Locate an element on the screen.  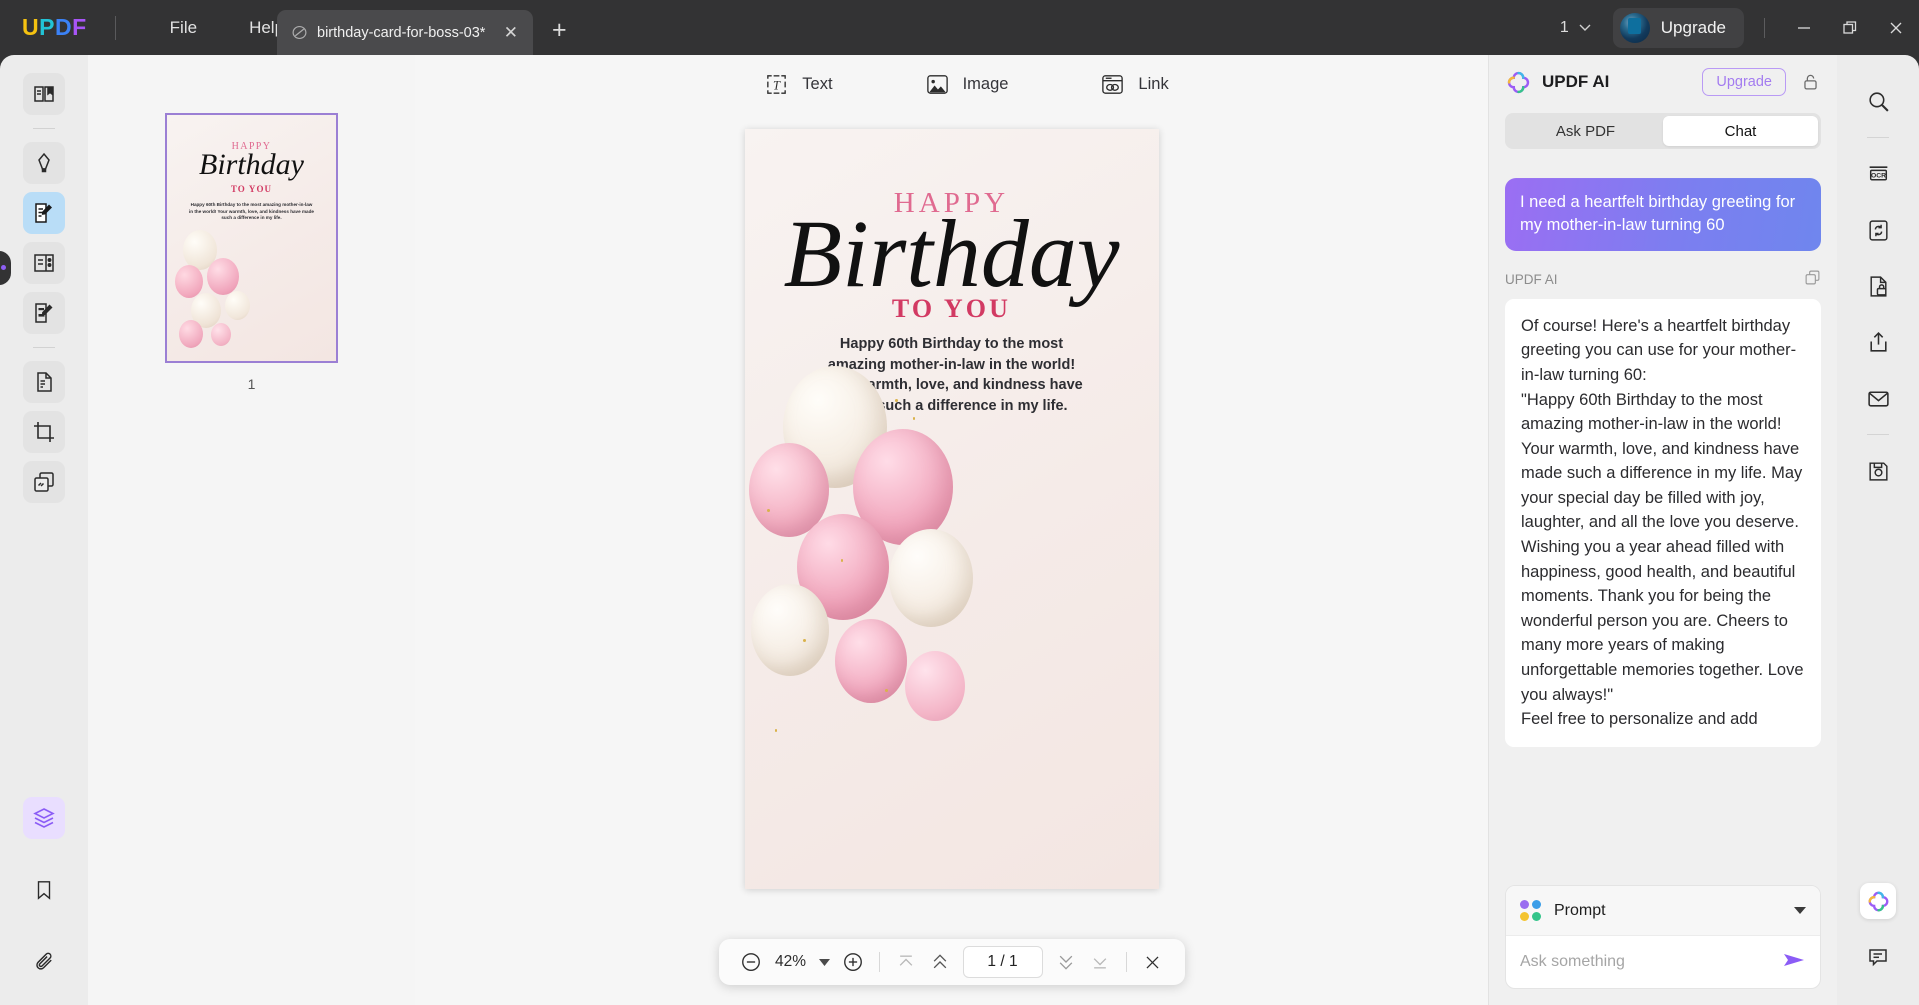
four-dots-icon is located at coordinates (1530, 910).